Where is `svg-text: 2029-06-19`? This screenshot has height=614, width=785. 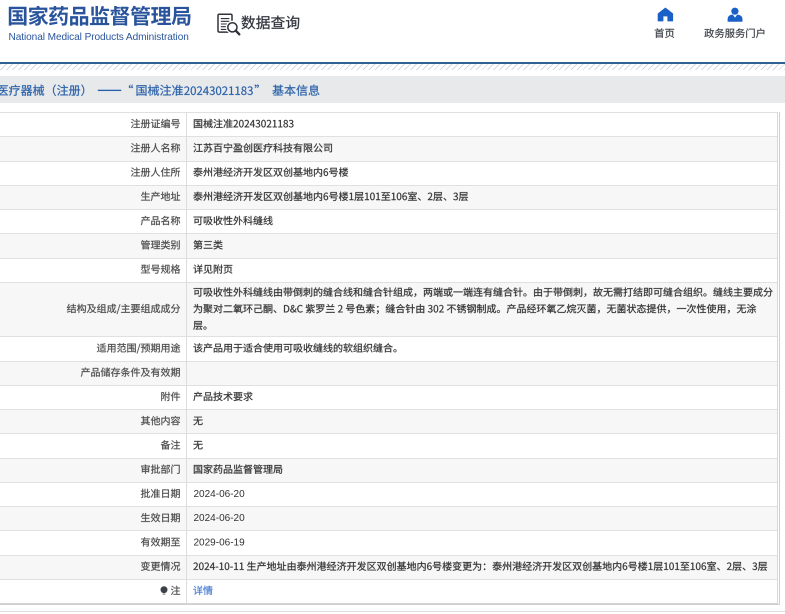
svg-text: 2029-06-19 is located at coordinates (220, 542).